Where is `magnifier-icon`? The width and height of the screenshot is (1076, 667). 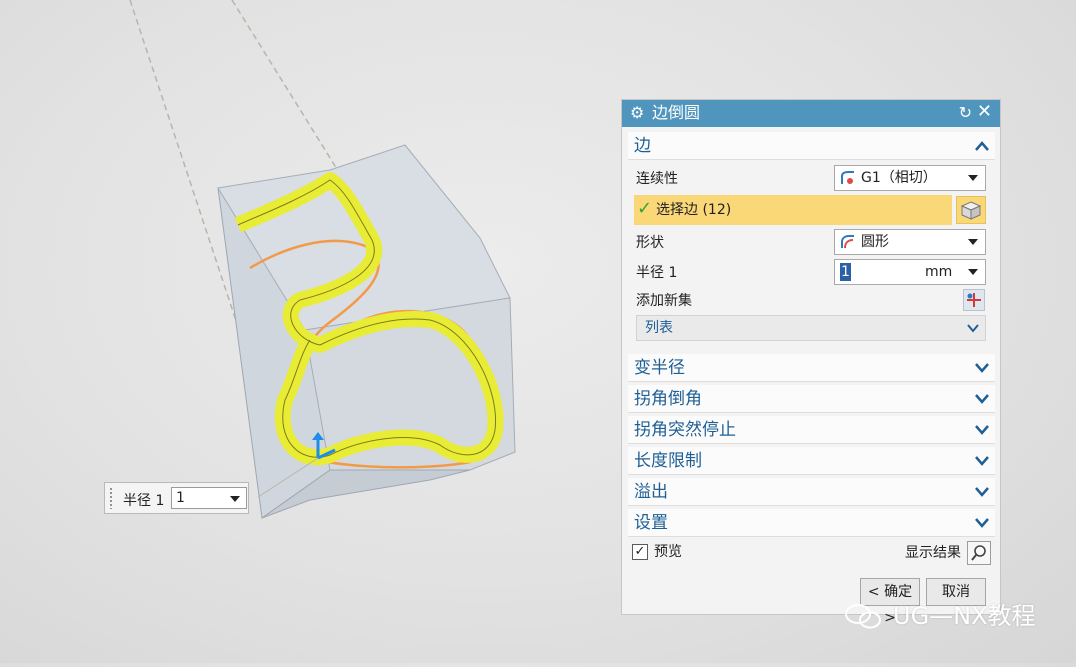 magnifier-icon is located at coordinates (978, 553).